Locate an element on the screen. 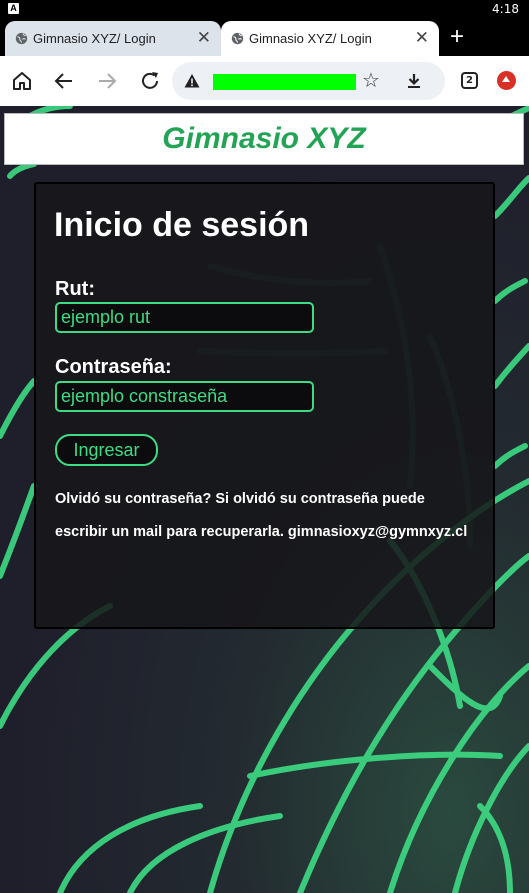  tab-1: Gimnasio XYZ/ Login ✕ is located at coordinates (113, 38).